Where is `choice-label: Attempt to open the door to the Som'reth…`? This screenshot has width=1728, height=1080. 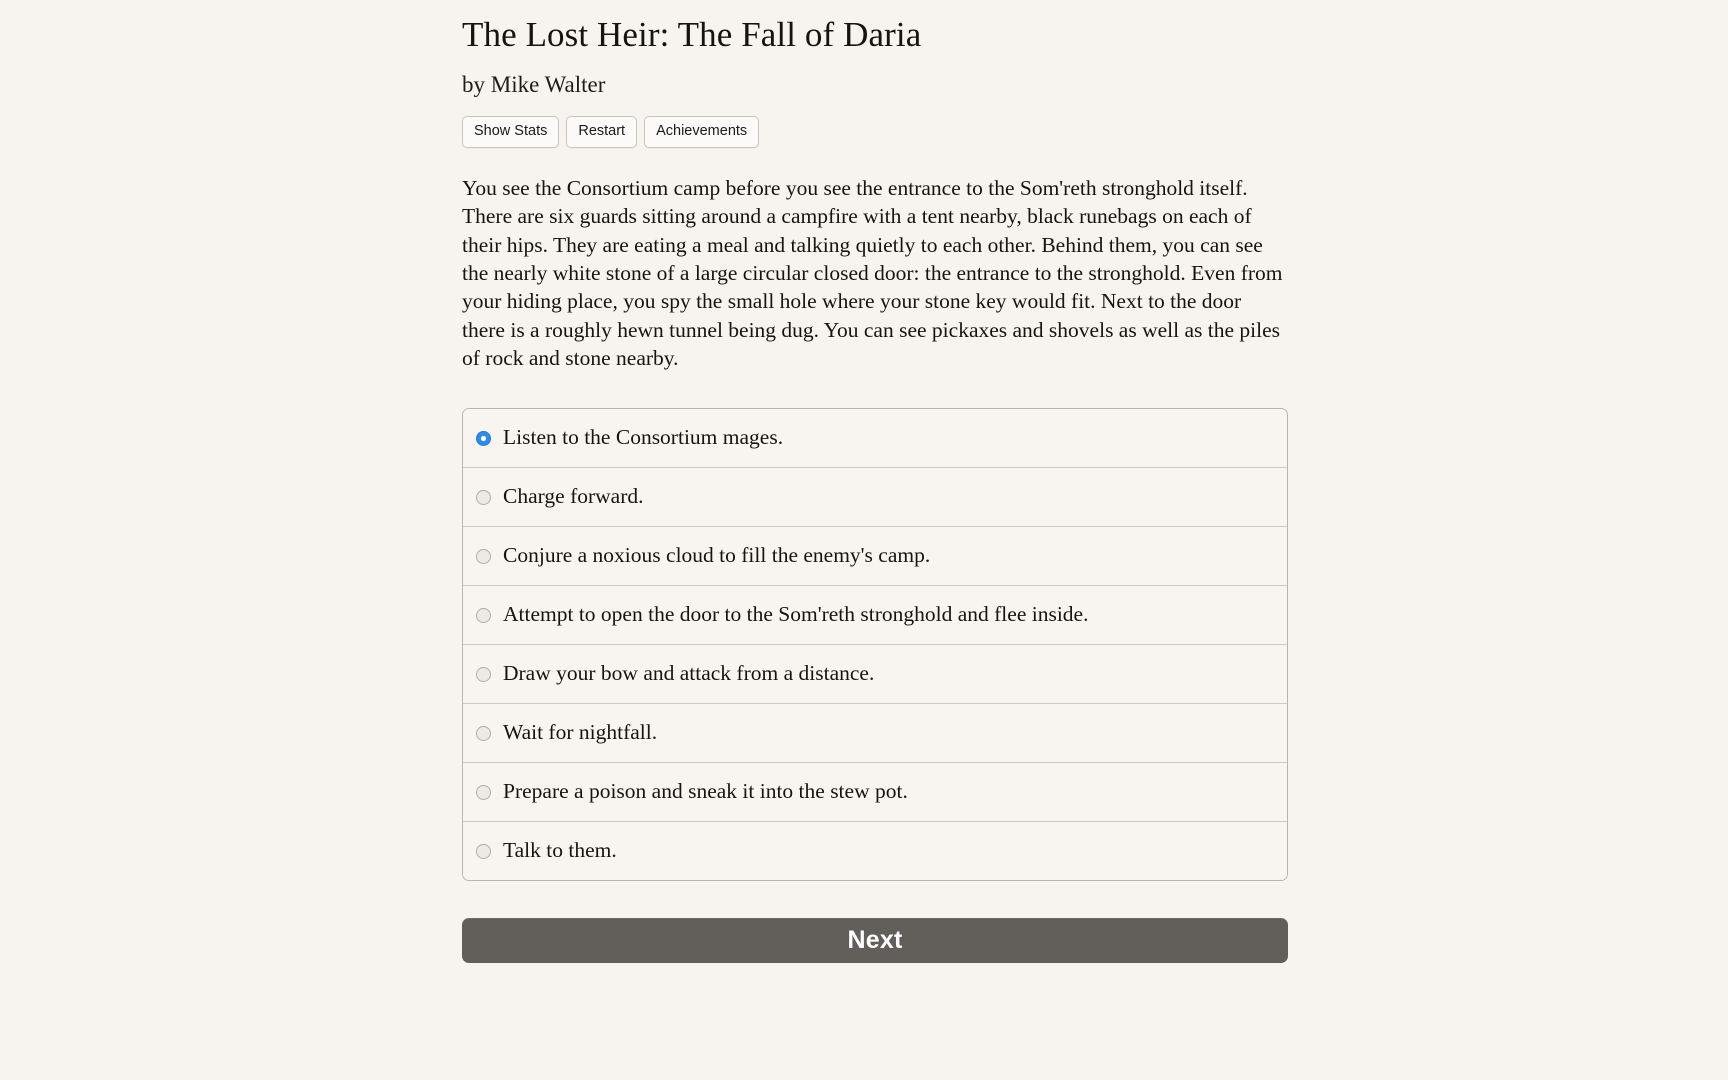
choice-label: Attempt to open the door to the Som'reth… is located at coordinates (796, 614).